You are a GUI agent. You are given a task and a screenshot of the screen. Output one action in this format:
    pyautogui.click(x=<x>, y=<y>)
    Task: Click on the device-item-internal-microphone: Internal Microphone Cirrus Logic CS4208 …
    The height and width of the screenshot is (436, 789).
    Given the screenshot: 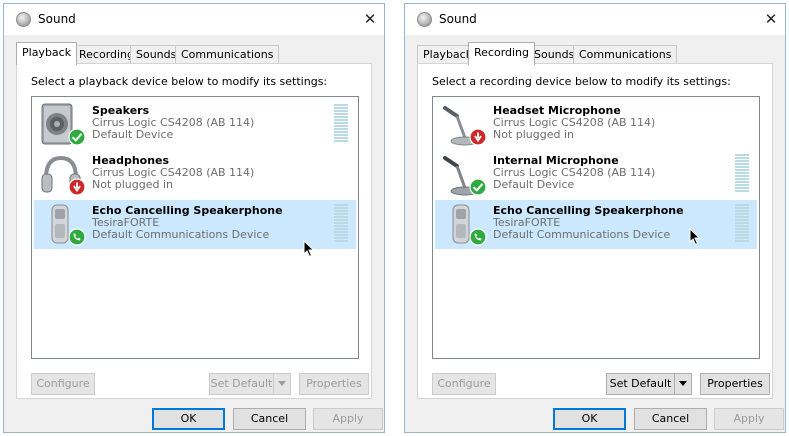 What is the action you would take?
    pyautogui.click(x=596, y=174)
    